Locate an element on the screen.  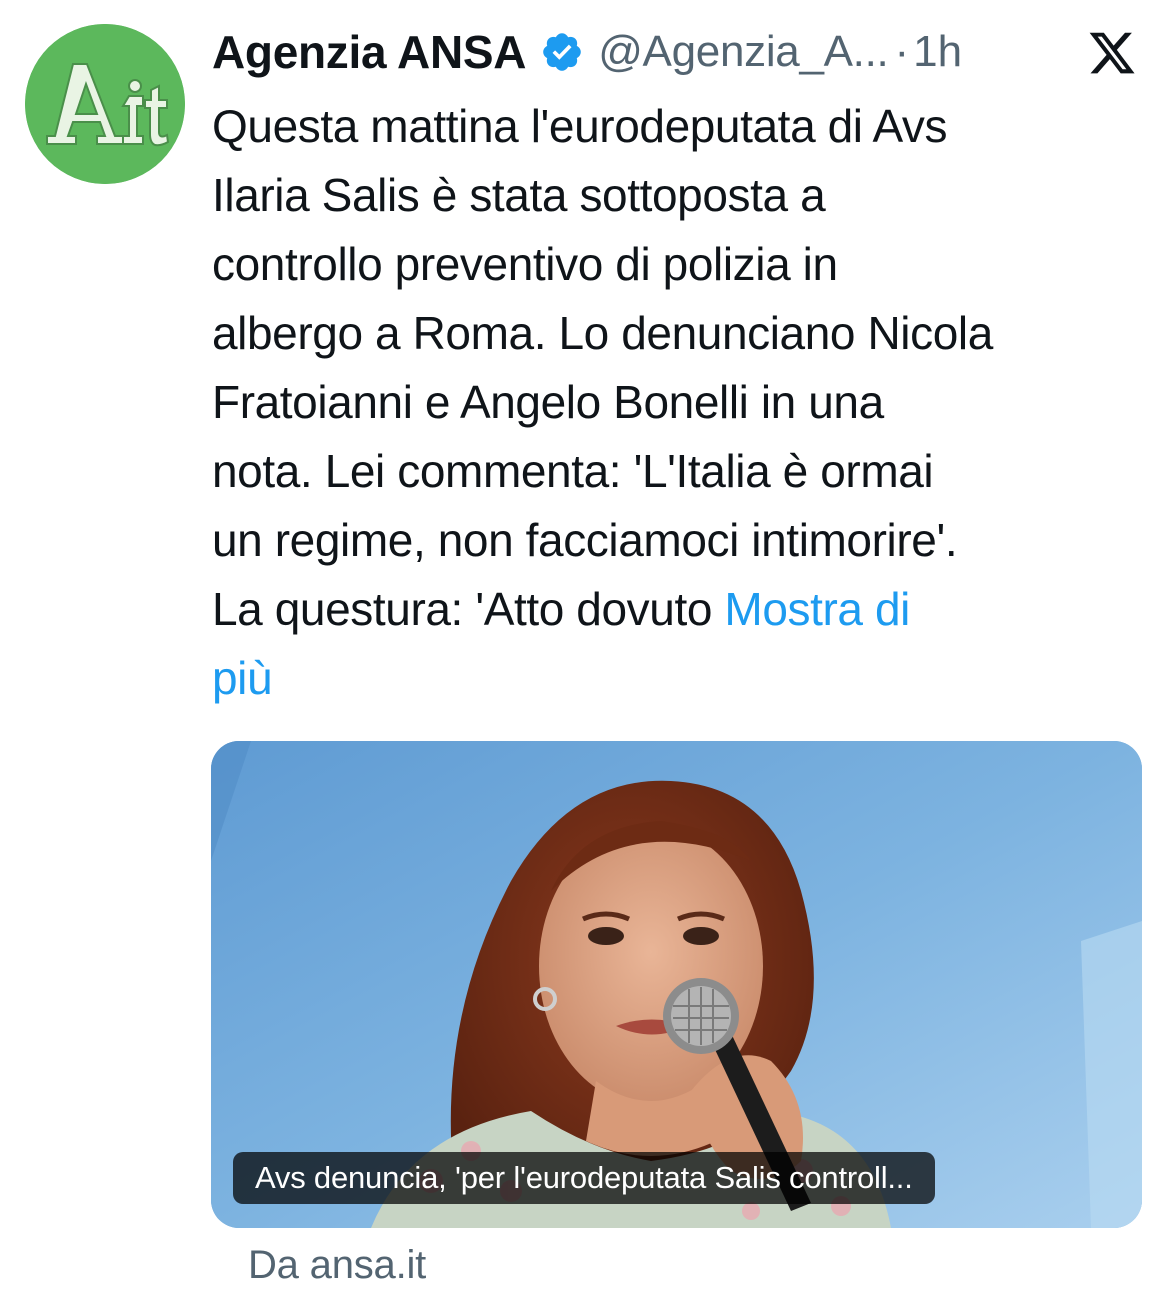
tweet-text-fragment: La questura: 'Atto dovuto is located at coordinates (468, 609).